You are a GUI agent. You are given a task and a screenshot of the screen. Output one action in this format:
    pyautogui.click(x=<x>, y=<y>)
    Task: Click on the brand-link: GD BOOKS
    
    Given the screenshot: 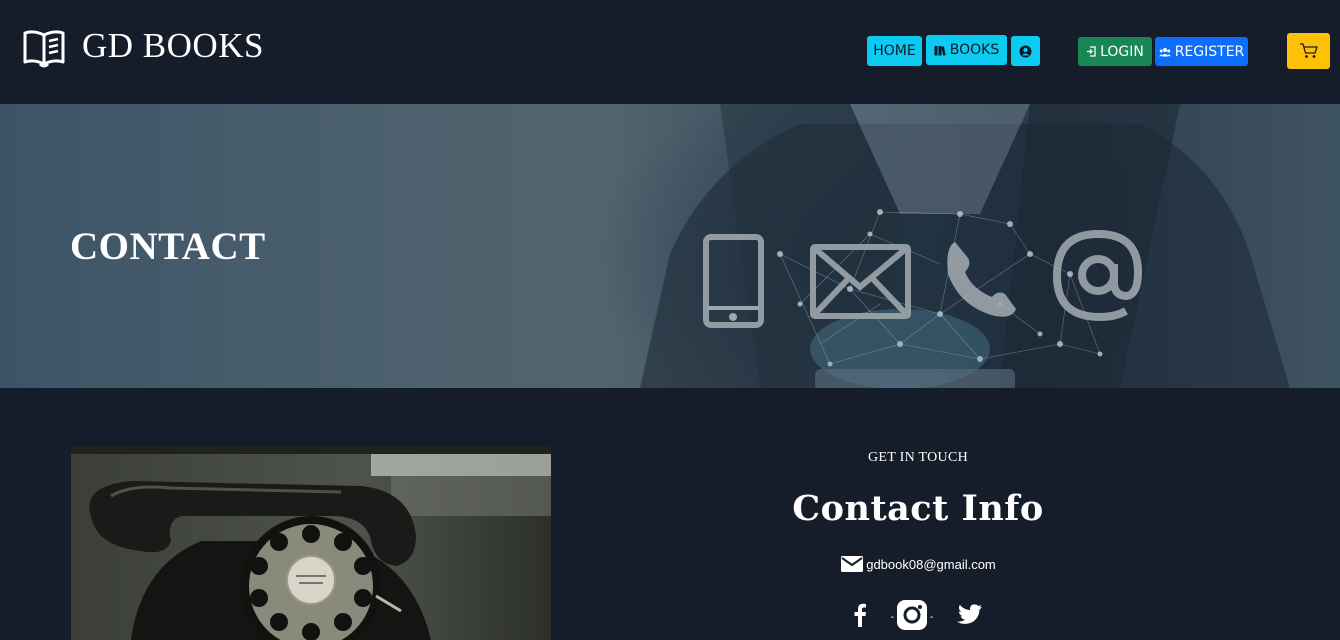 What is the action you would take?
    pyautogui.click(x=143, y=49)
    